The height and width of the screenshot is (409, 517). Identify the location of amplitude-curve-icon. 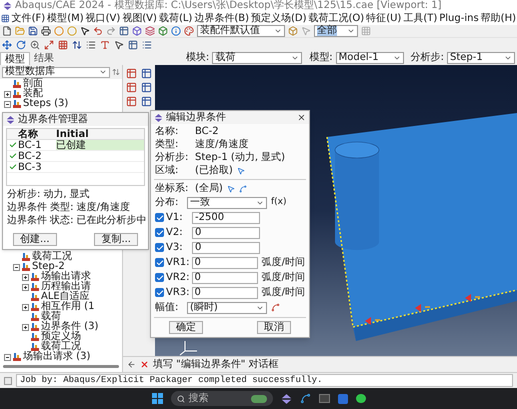
(275, 307).